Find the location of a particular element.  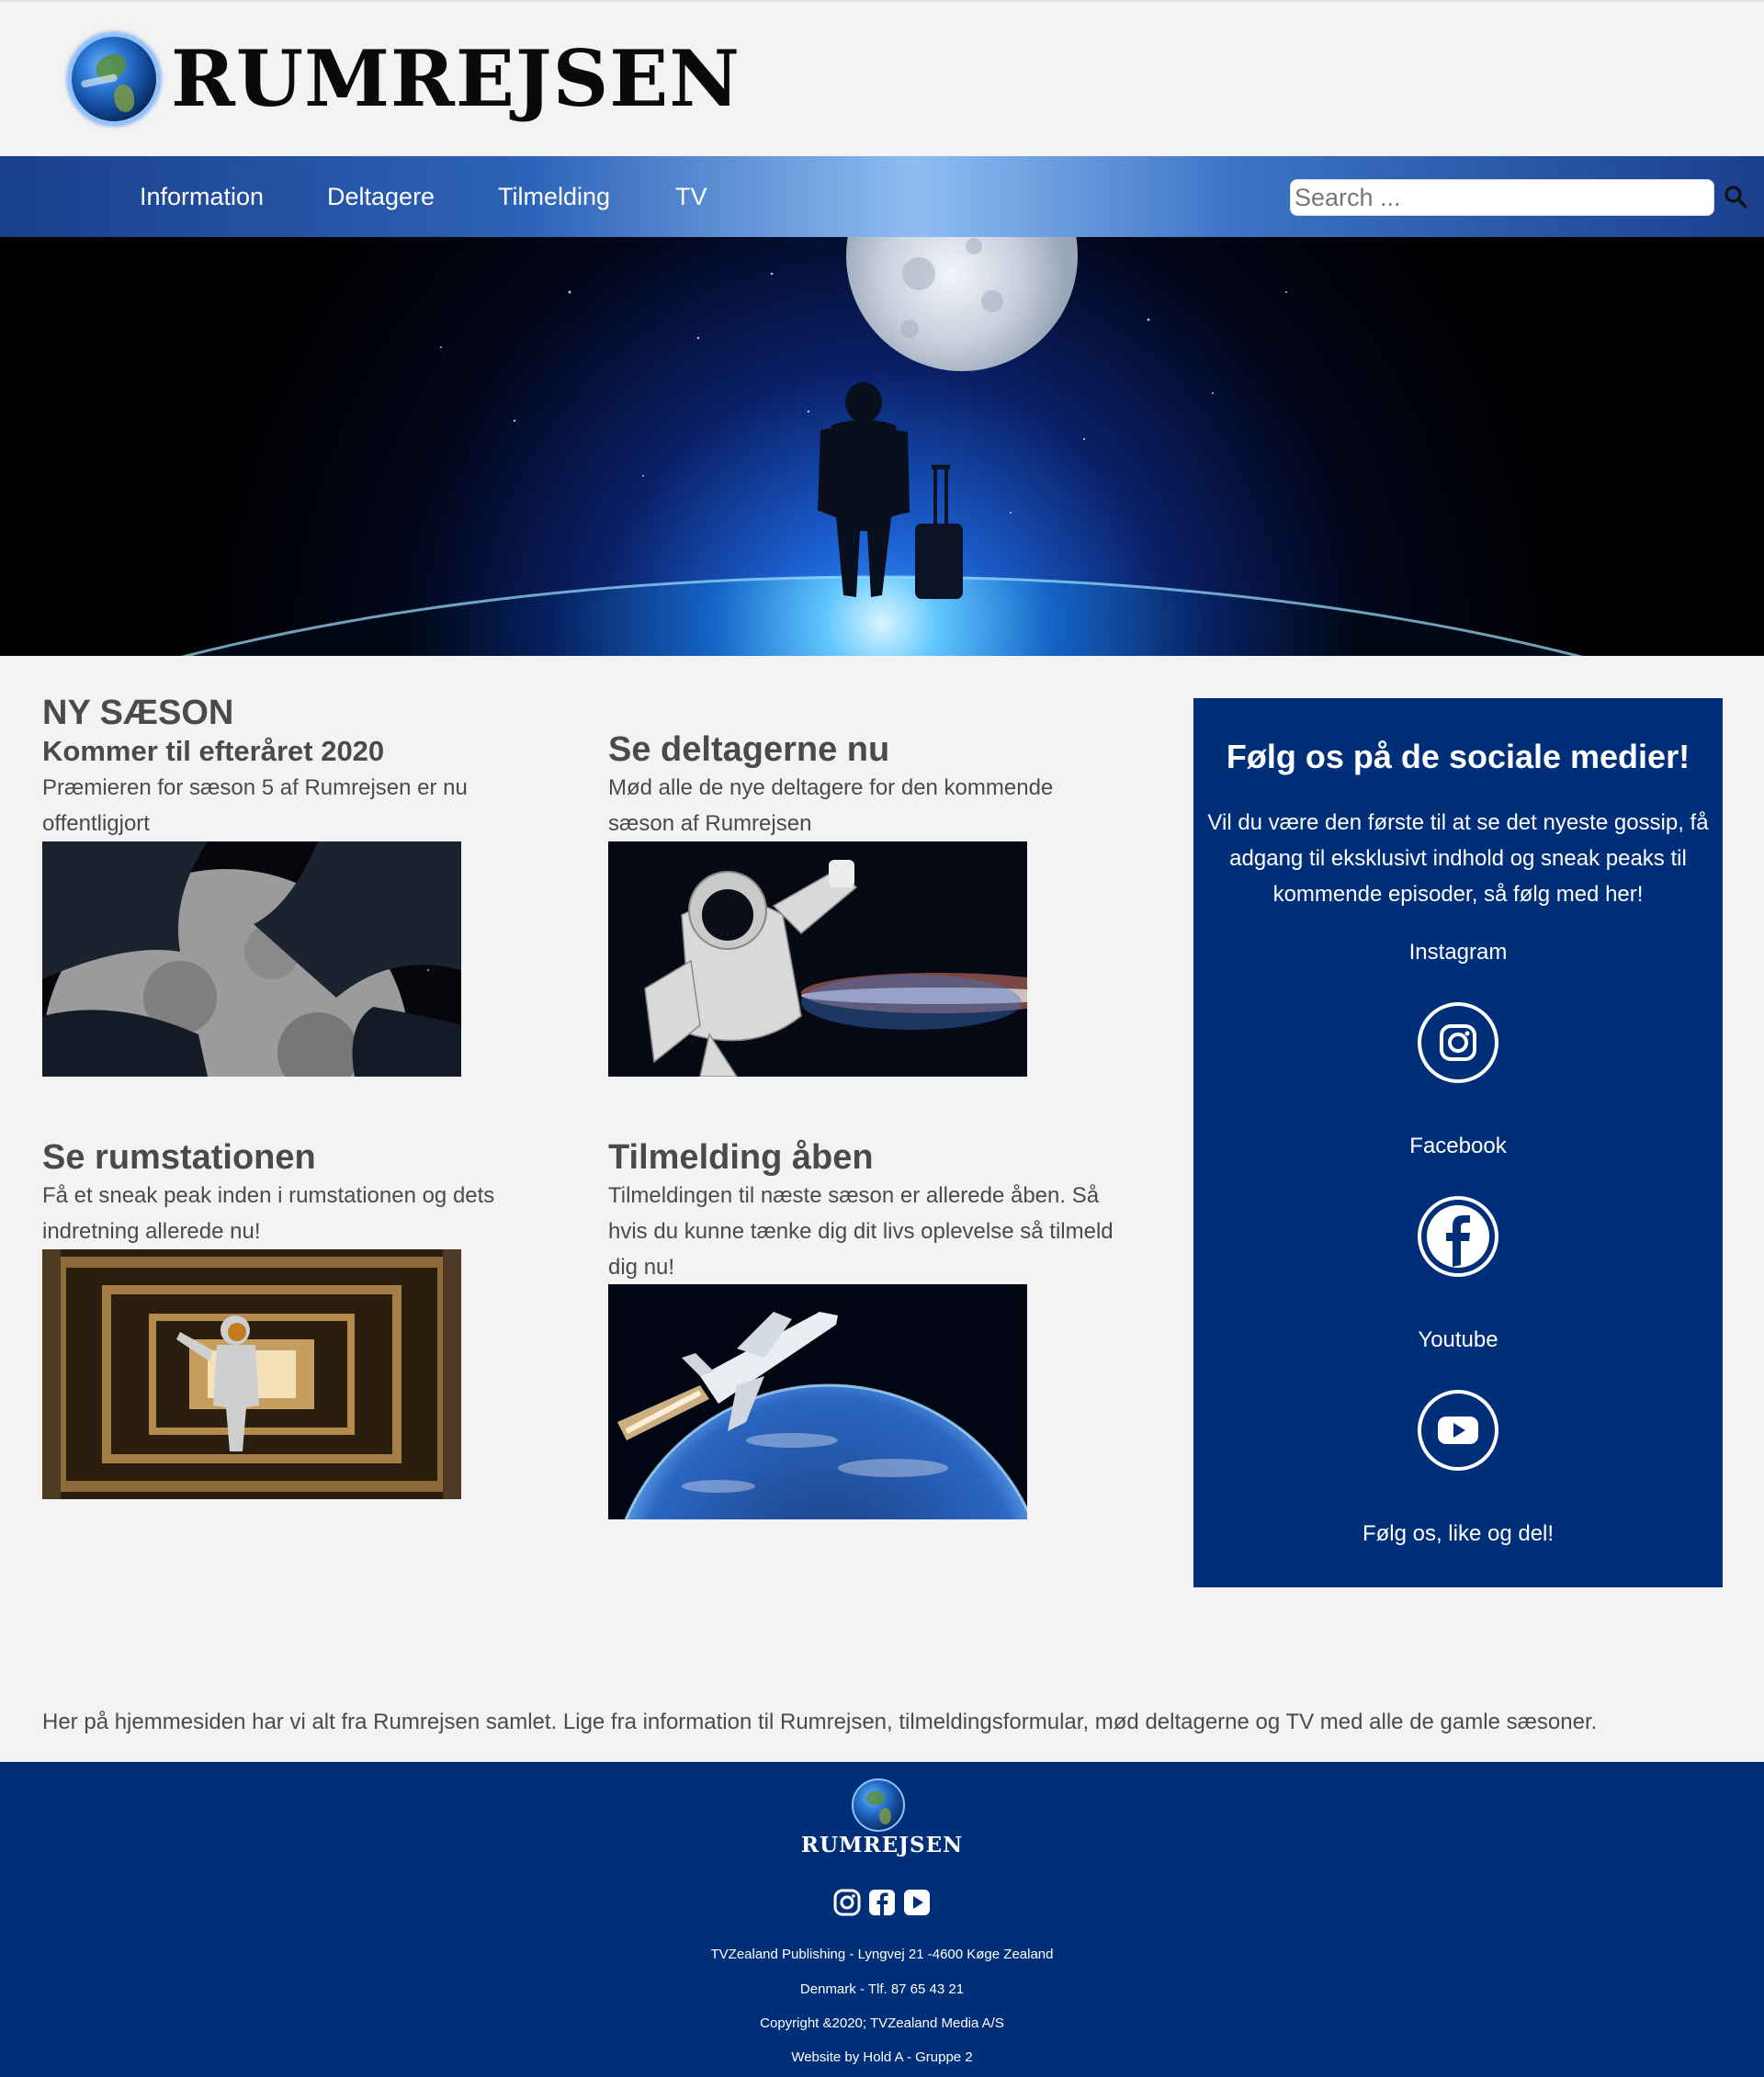

site-header: RUMREJSEN is located at coordinates (882, 78).